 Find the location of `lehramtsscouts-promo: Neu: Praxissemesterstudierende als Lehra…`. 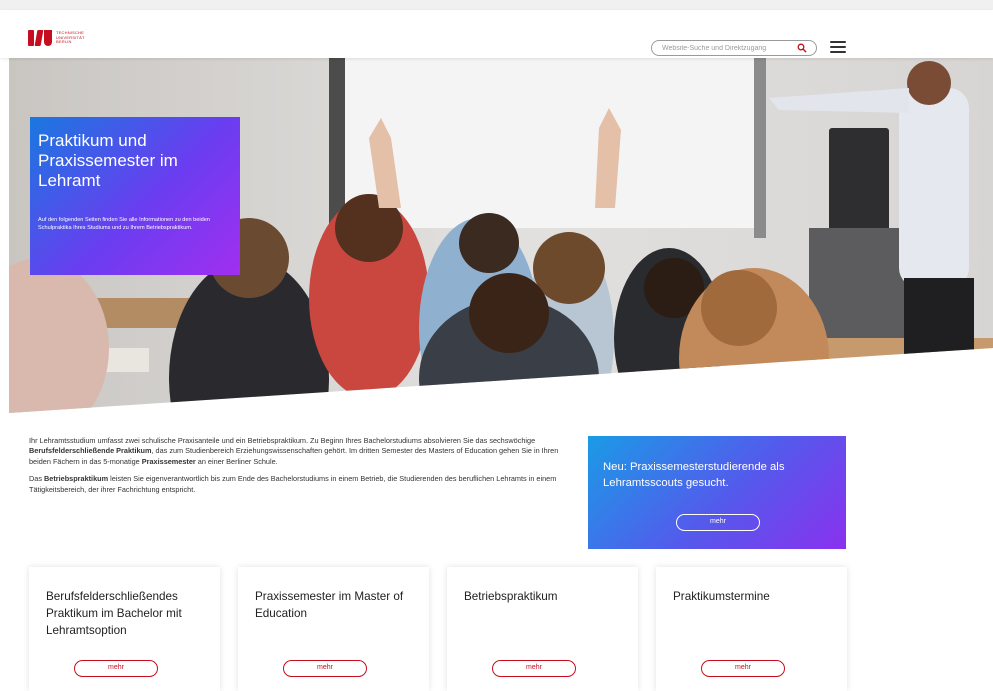

lehramtsscouts-promo: Neu: Praxissemesterstudierende als Lehra… is located at coordinates (717, 492).